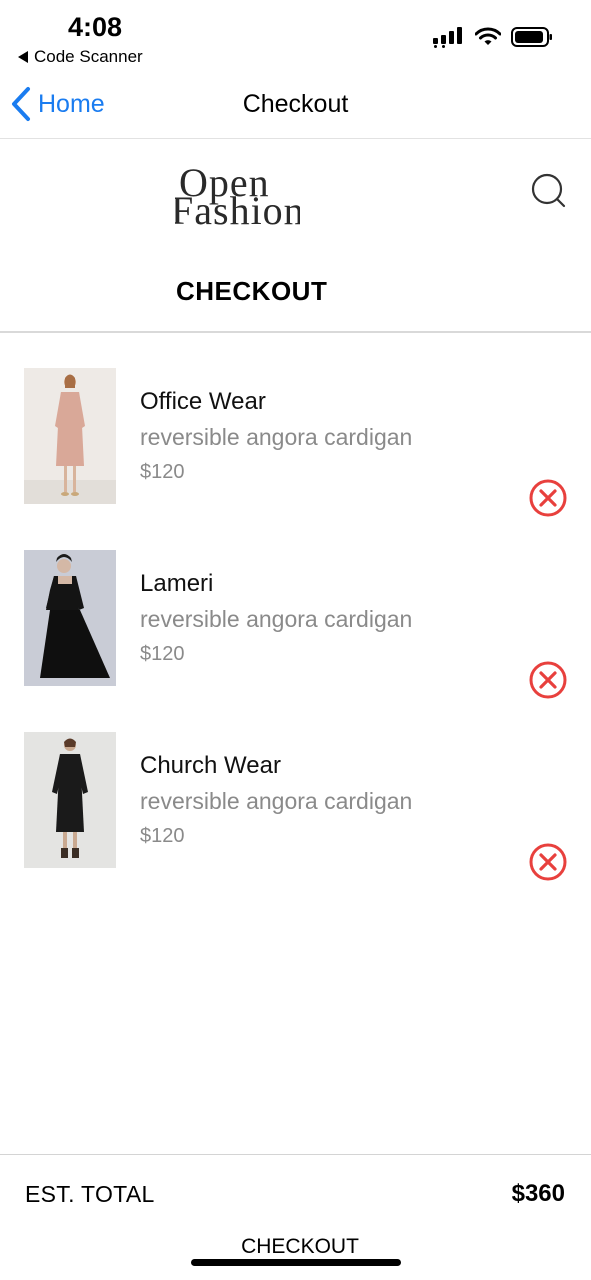 The width and height of the screenshot is (591, 1280). I want to click on back-triangle-icon, so click(23, 57).